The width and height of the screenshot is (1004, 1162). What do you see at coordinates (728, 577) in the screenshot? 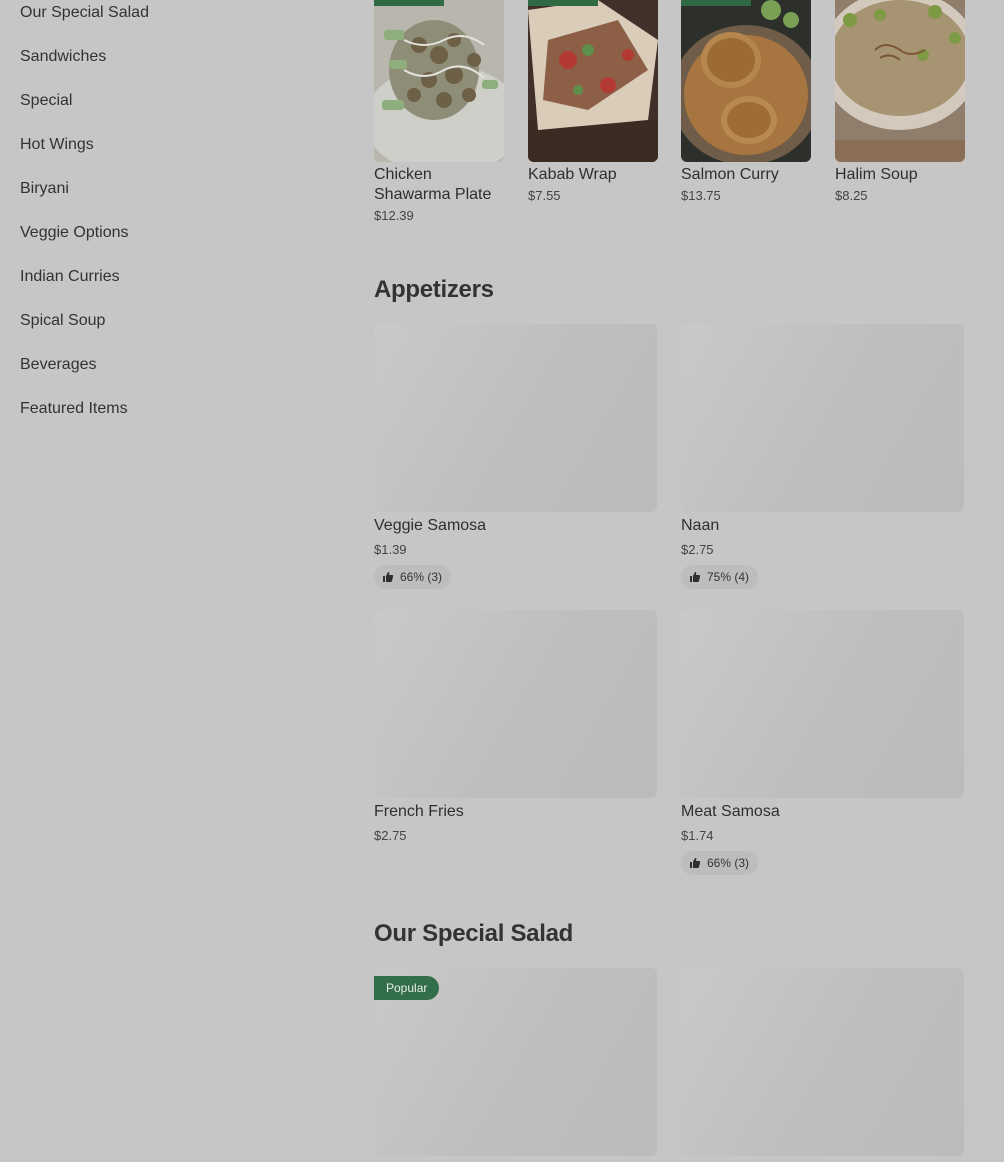
I see `rating-text: 75% (4)` at bounding box center [728, 577].